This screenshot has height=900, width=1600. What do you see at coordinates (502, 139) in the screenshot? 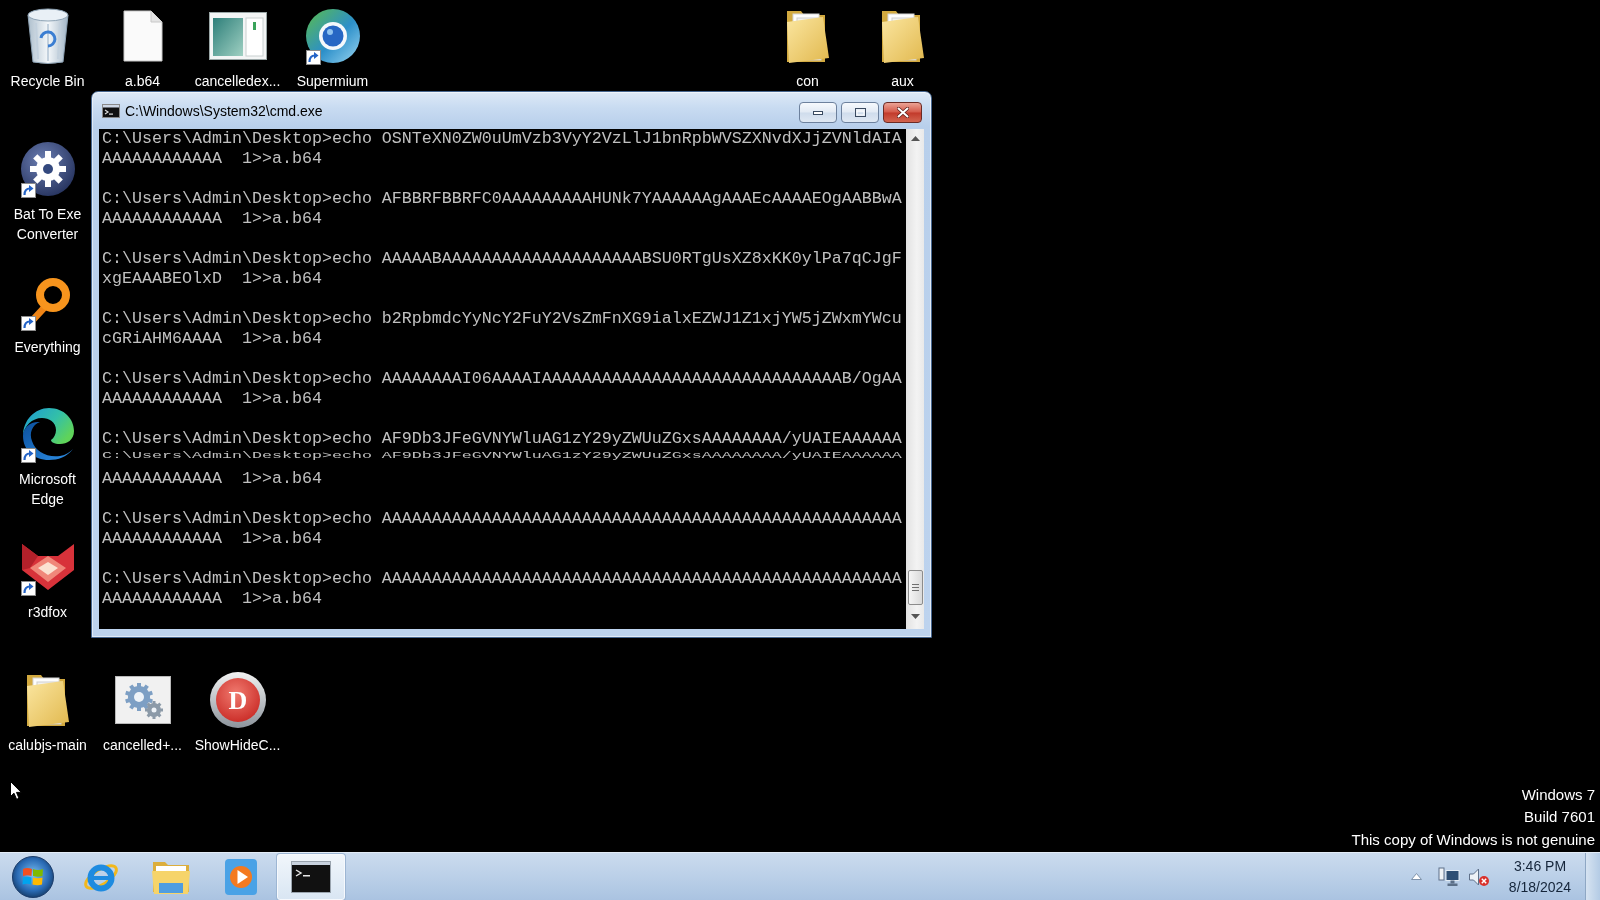
I see `console-line: C:\Users\Admin\Desktop>echo OSNTeXN0ZW0uUmVzb3VyY2VzLlJ1bnRpbWVSZXNvdXJjZVNldAIA` at bounding box center [502, 139].